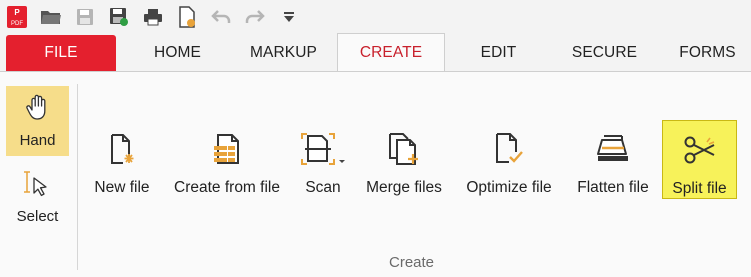  What do you see at coordinates (85, 17) in the screenshot?
I see `save-icon` at bounding box center [85, 17].